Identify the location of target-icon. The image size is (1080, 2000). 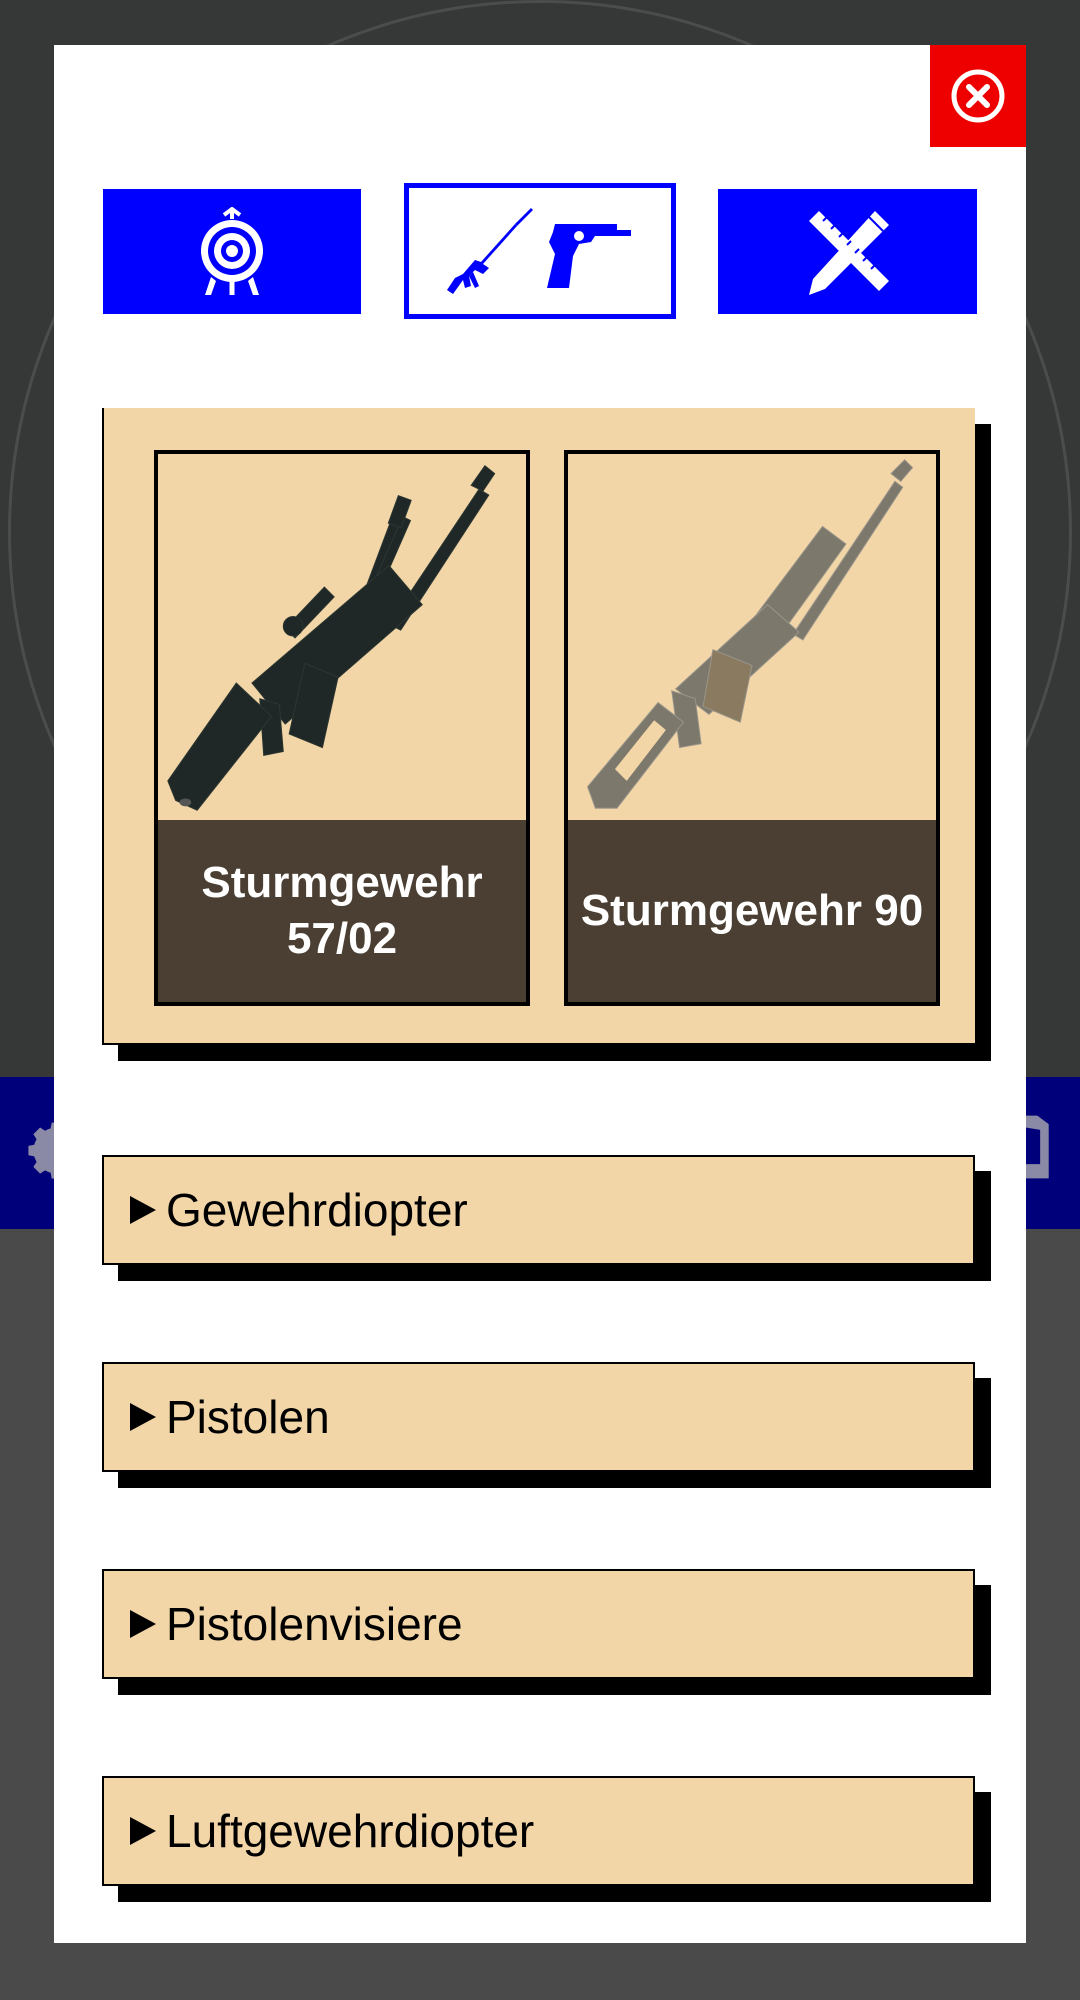
(232, 250).